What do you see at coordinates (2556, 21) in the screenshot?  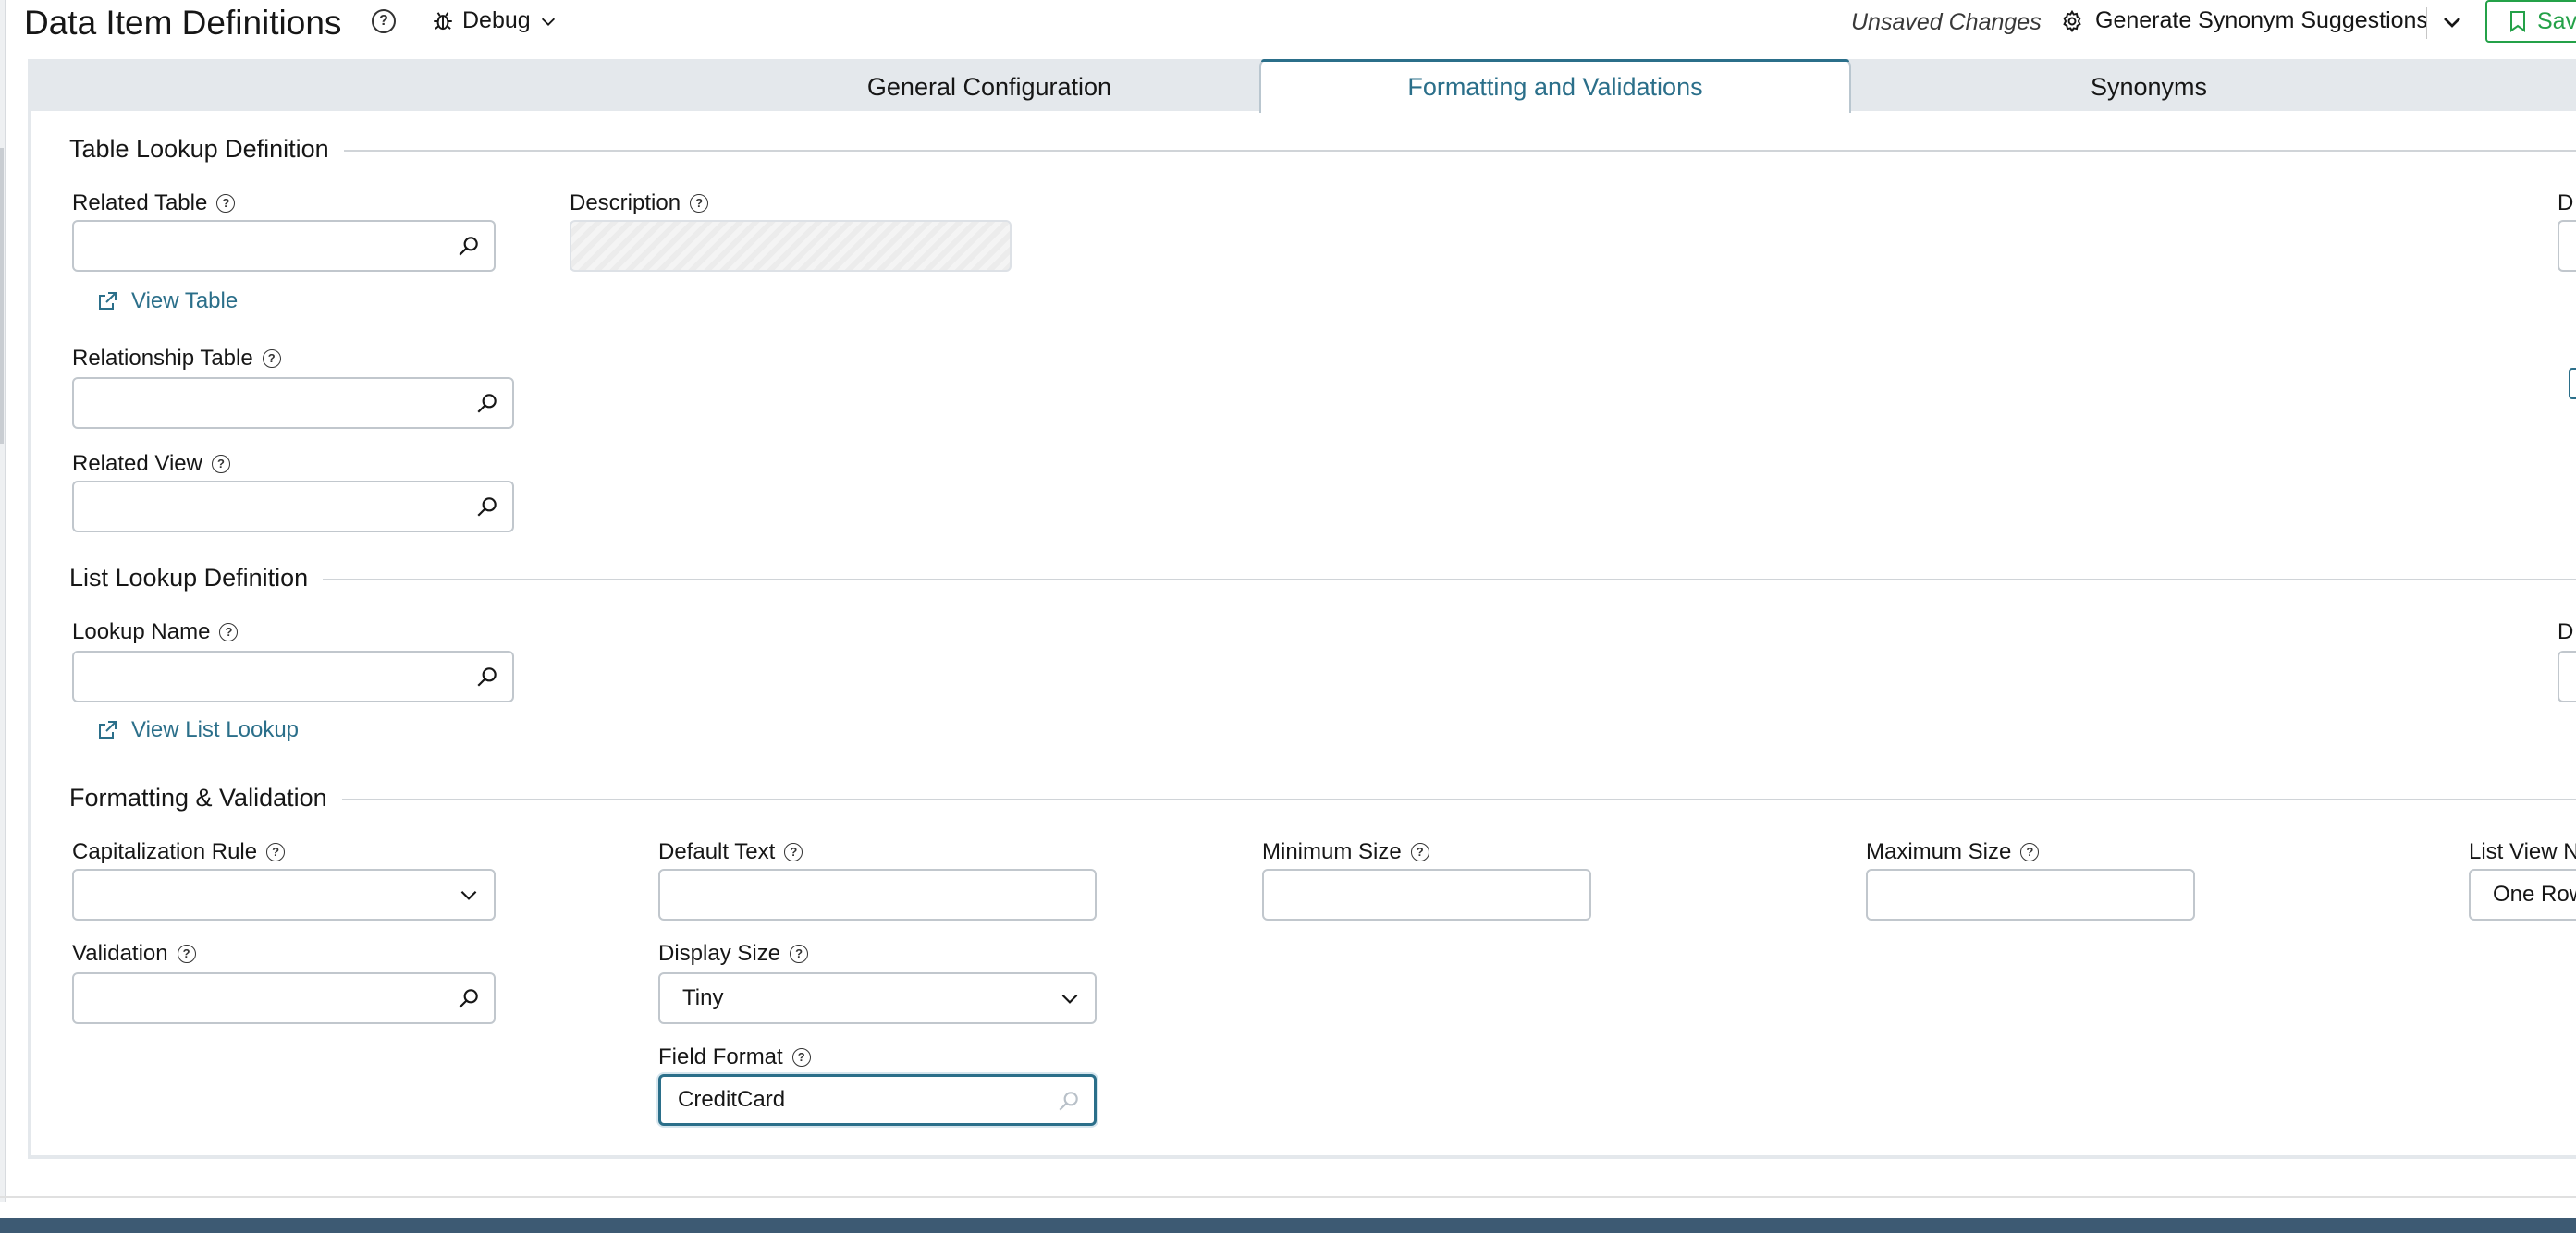 I see `save-label: Sav` at bounding box center [2556, 21].